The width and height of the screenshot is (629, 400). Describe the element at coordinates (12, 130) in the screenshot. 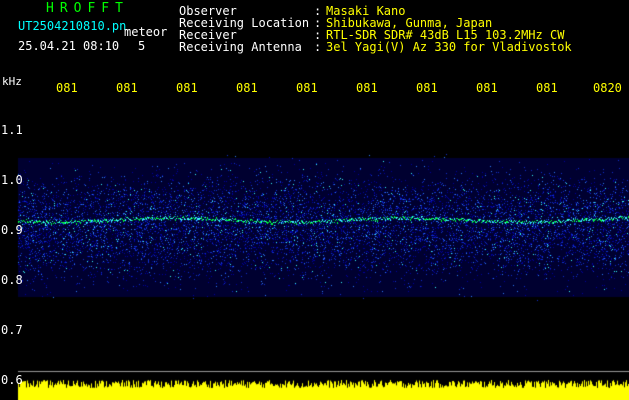

I see `y-tick-label: 1.1` at that location.